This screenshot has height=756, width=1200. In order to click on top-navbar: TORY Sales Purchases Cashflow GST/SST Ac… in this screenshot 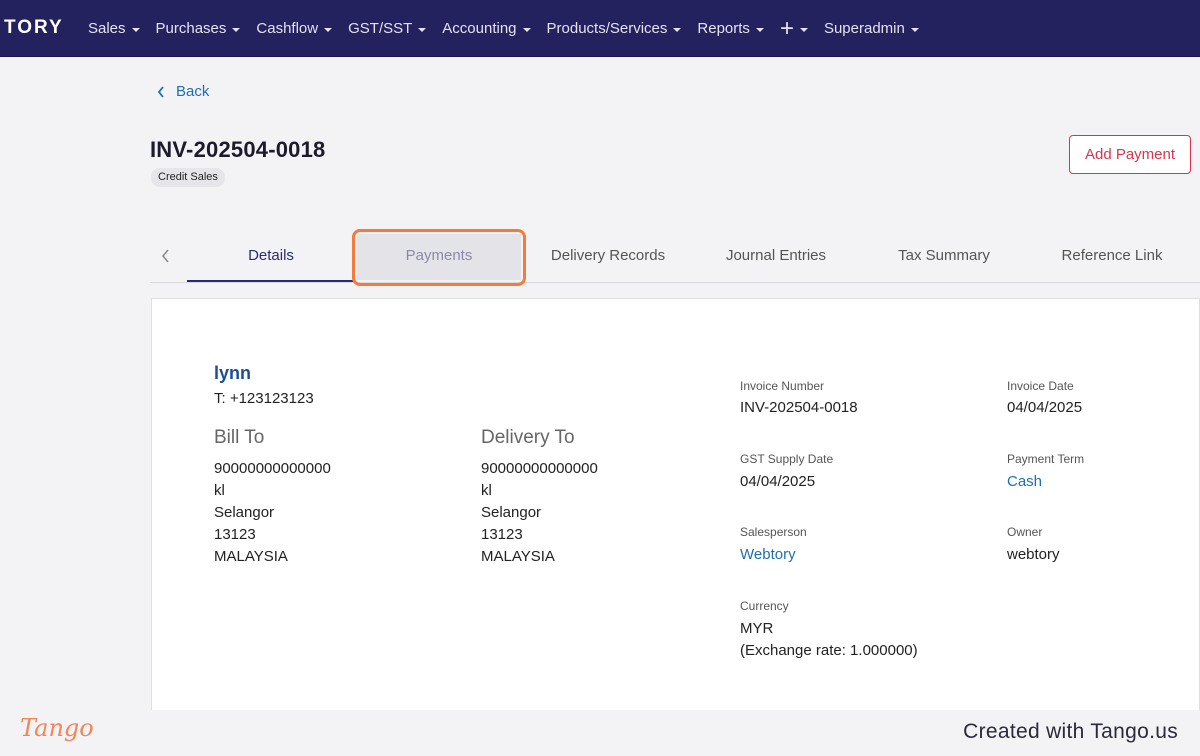, I will do `click(600, 28)`.